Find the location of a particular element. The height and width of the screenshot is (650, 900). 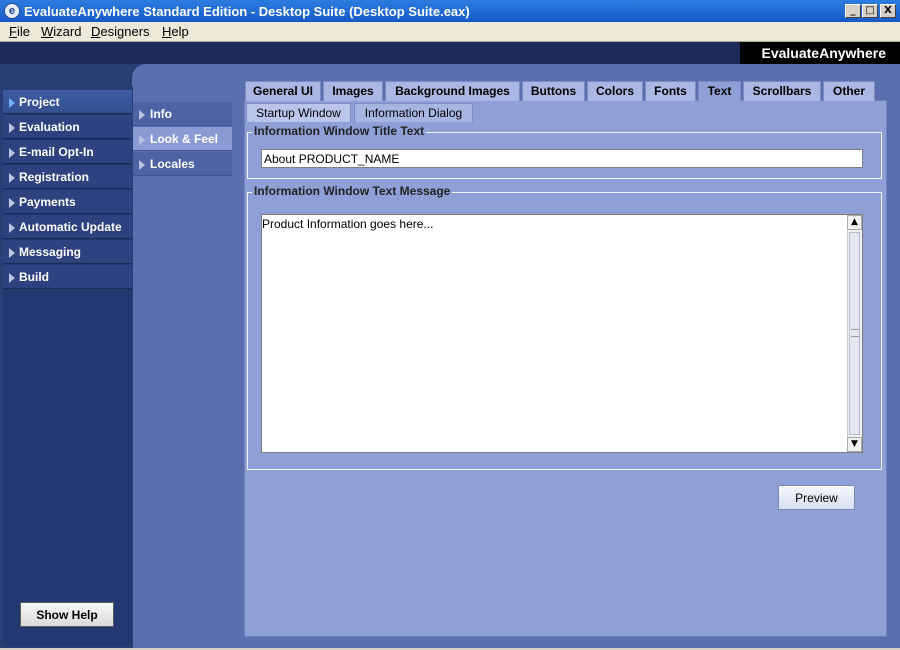

nav-item-email-opt-in: E-mail Opt-In is located at coordinates (67, 152).